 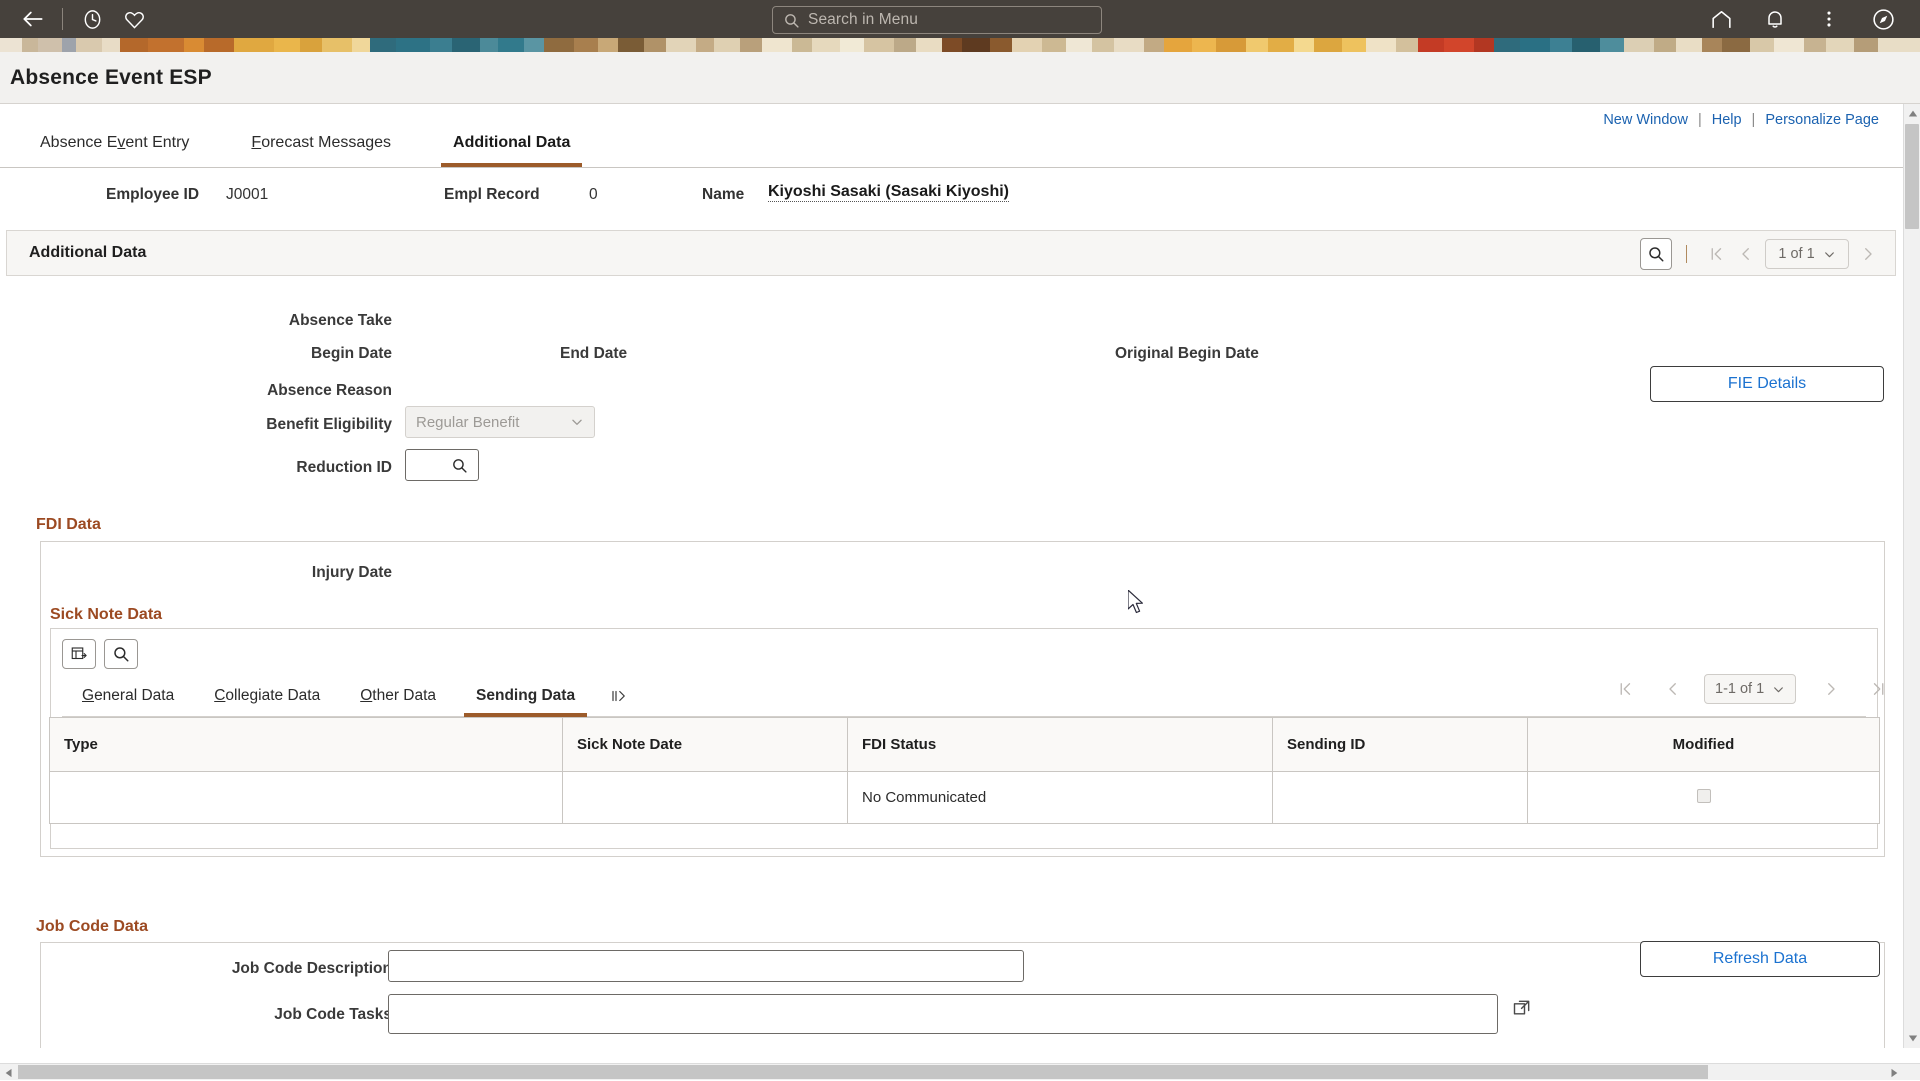 I want to click on scroll-left-icon, so click(x=9, y=1072).